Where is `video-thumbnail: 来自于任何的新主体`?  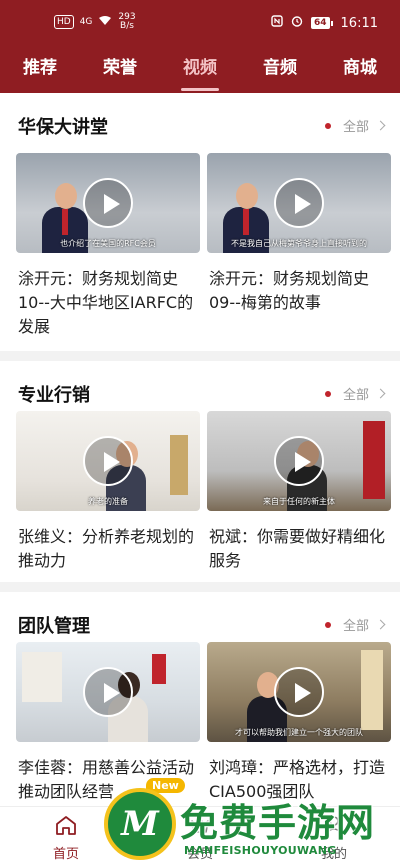
video-thumbnail: 来自于任何的新主体 is located at coordinates (299, 461).